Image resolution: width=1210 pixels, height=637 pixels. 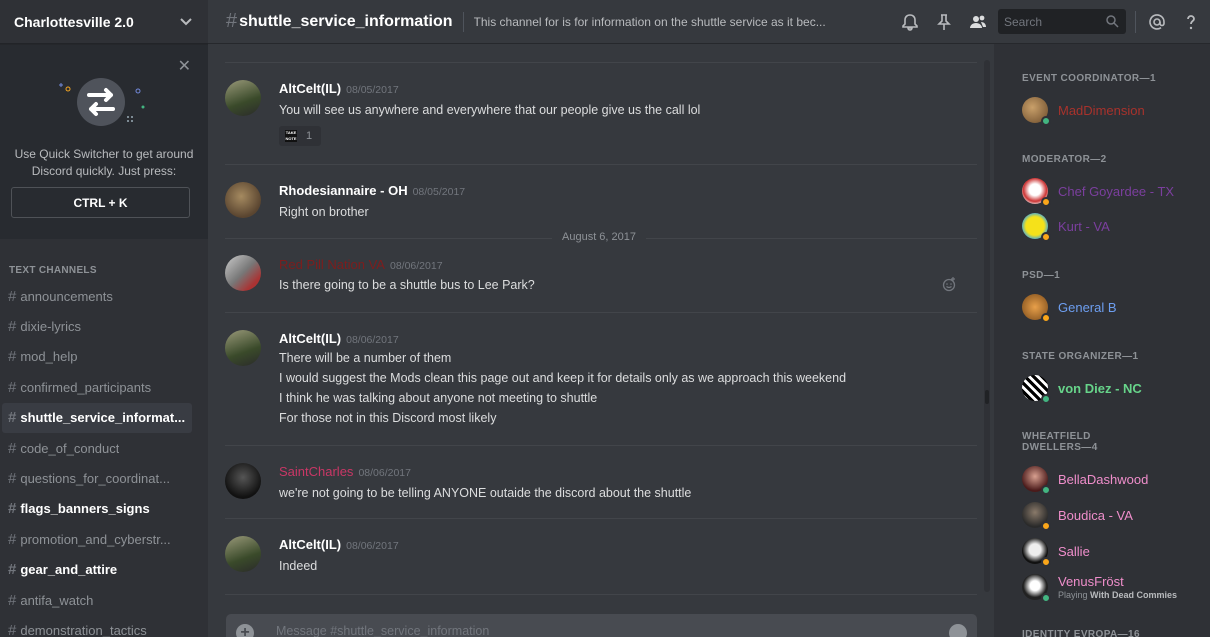 What do you see at coordinates (1084, 226) in the screenshot?
I see `member-name: Kurt - VA` at bounding box center [1084, 226].